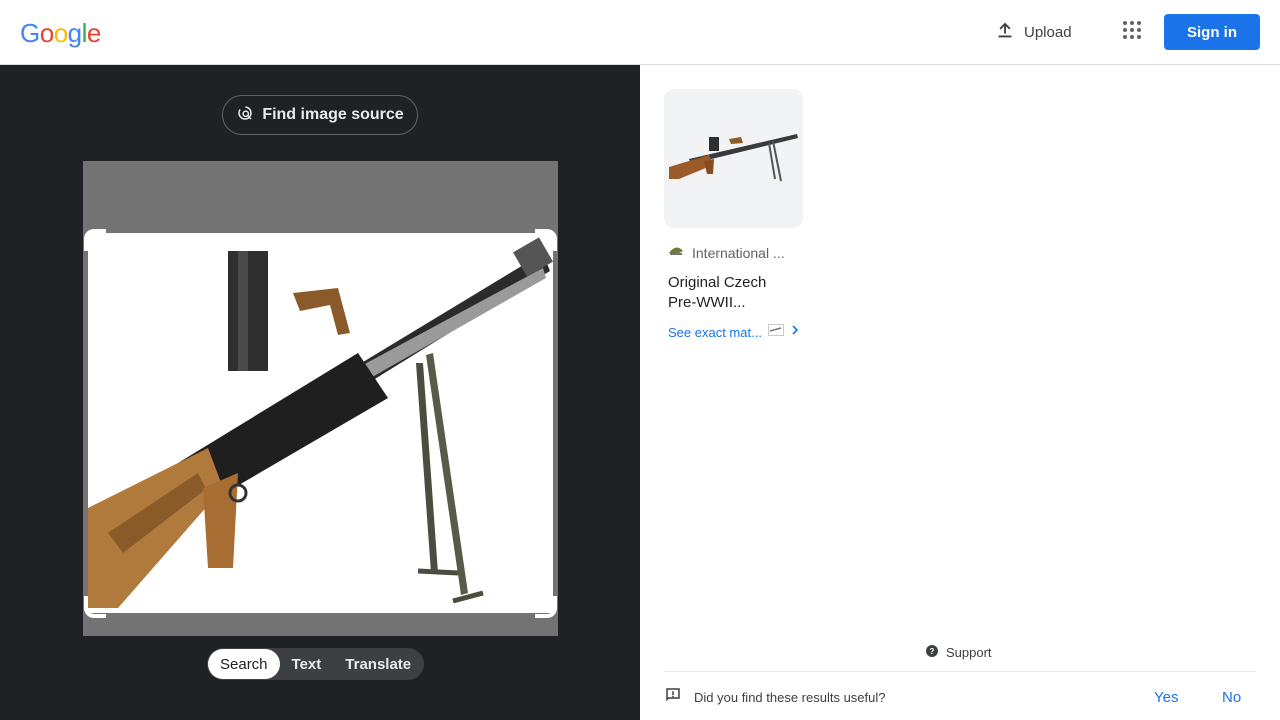  Describe the element at coordinates (244, 664) in the screenshot. I see `tab-search: Search` at that location.